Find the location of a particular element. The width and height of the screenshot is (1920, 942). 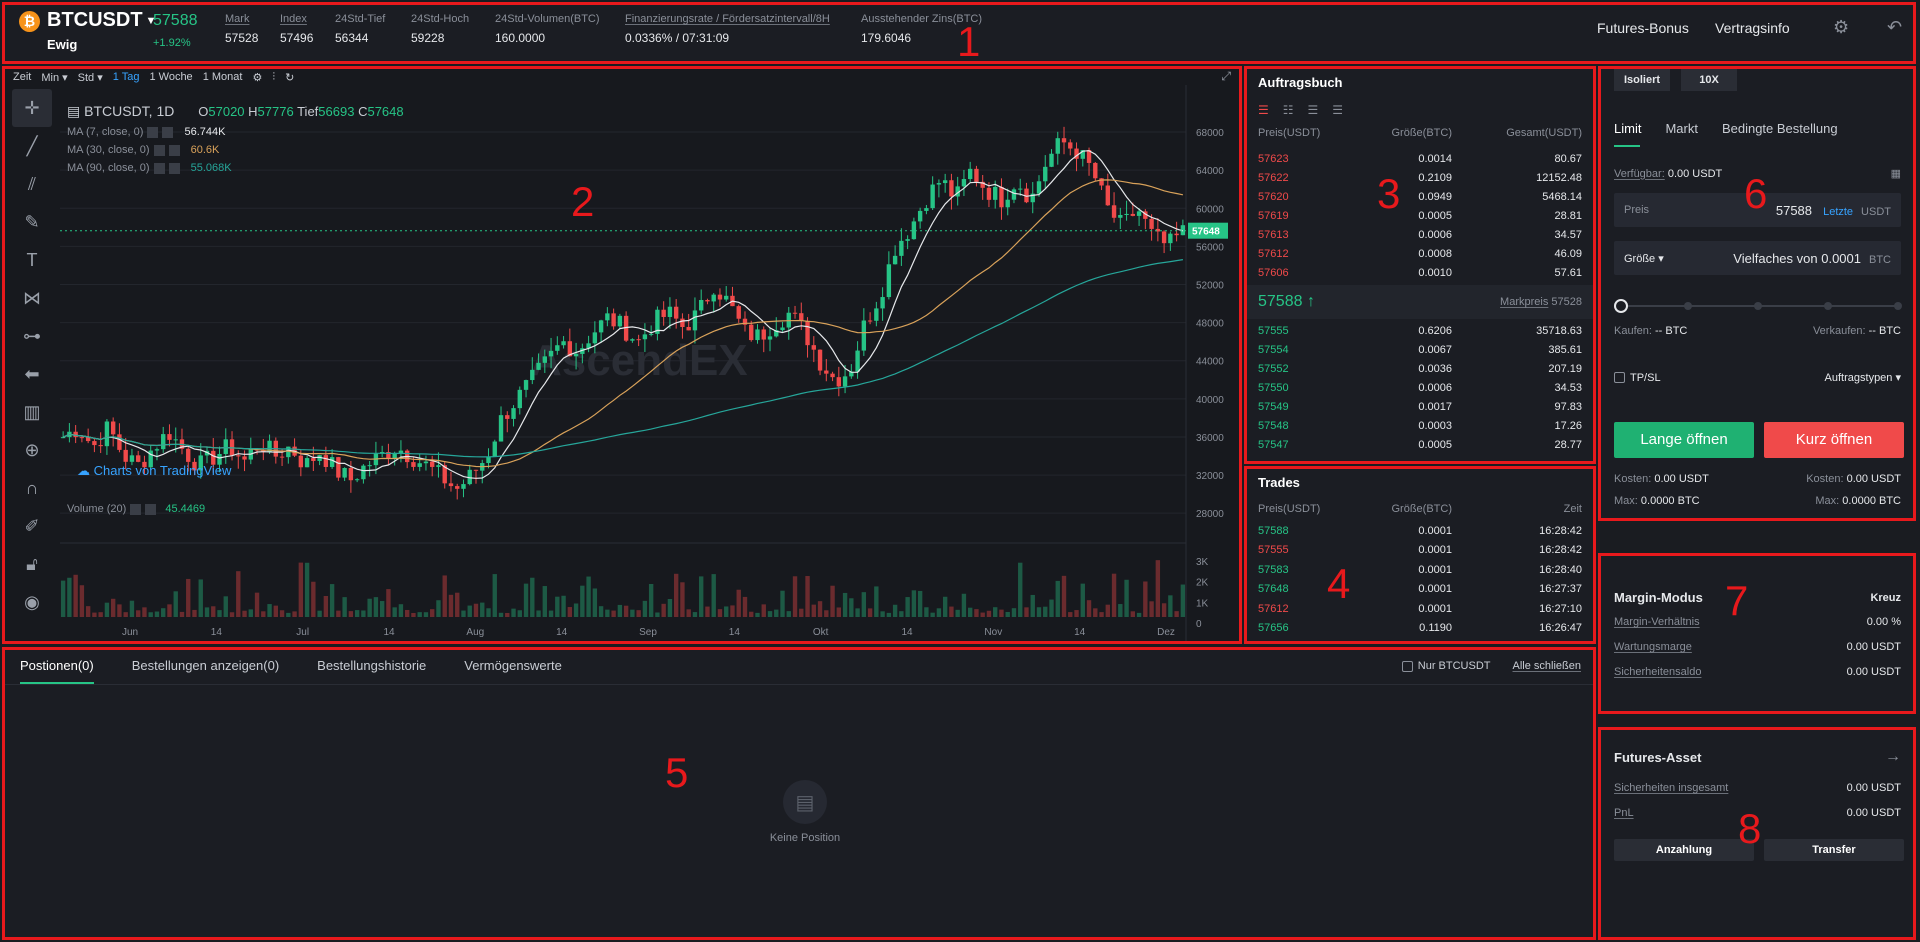

orderbook-header: Preis(USDT) Größe(BTC) Gesamt(USDT) is located at coordinates (1420, 133).